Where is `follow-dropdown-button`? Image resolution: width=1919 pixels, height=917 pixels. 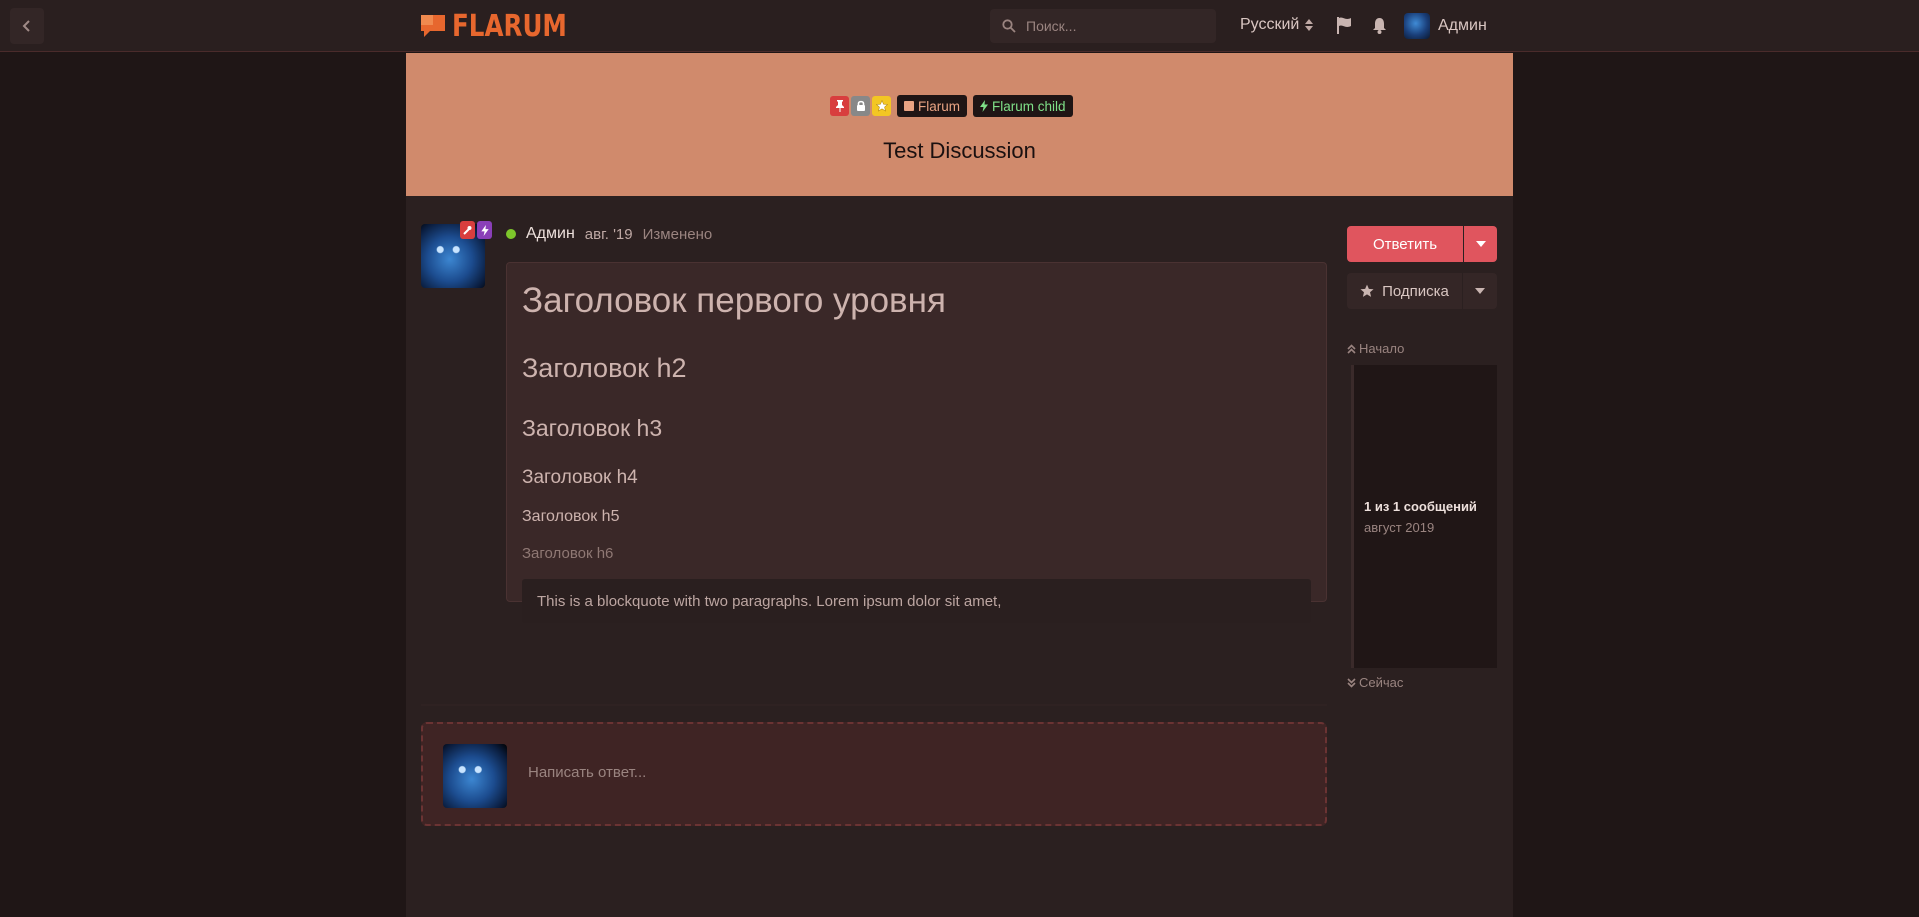
follow-dropdown-button is located at coordinates (1480, 291).